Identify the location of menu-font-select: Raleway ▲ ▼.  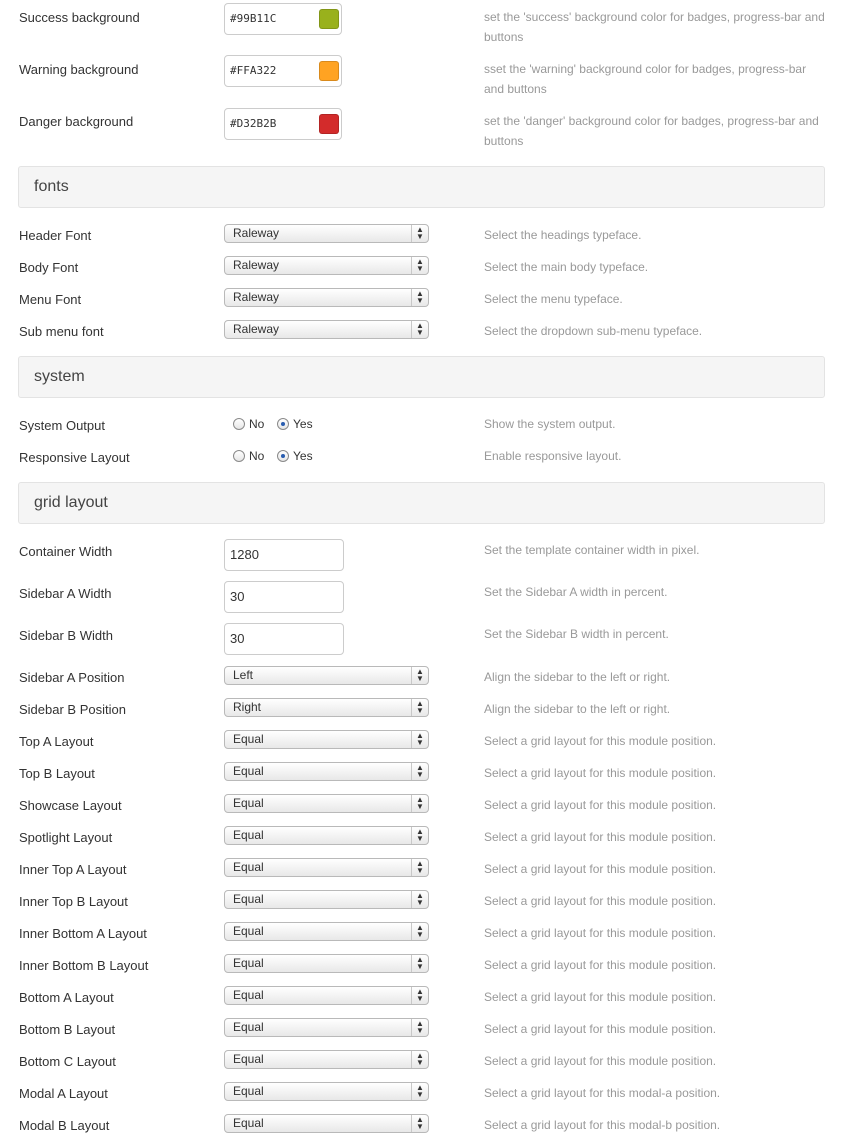
(326, 297).